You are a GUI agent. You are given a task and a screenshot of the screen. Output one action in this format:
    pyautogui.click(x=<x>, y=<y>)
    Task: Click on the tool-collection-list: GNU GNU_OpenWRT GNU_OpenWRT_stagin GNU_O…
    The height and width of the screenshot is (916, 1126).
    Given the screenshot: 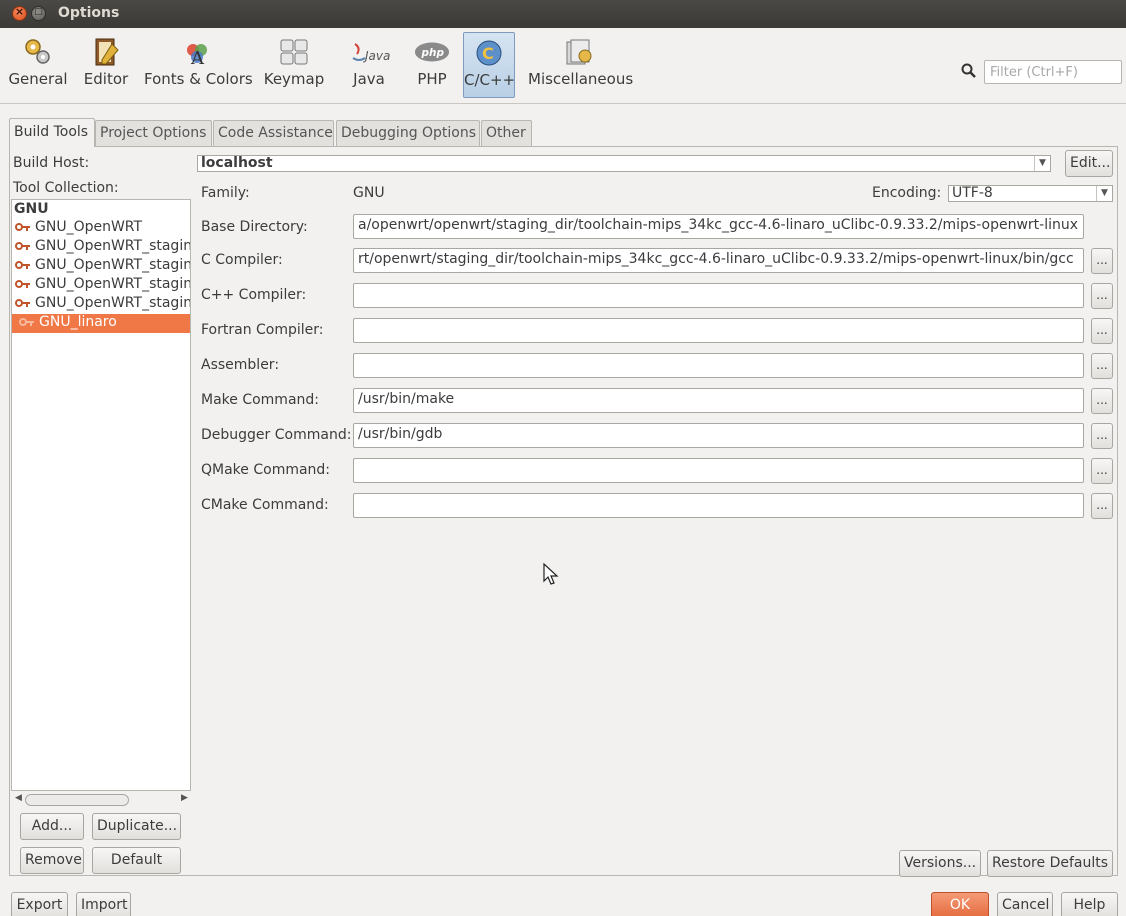 What is the action you would take?
    pyautogui.click(x=101, y=495)
    